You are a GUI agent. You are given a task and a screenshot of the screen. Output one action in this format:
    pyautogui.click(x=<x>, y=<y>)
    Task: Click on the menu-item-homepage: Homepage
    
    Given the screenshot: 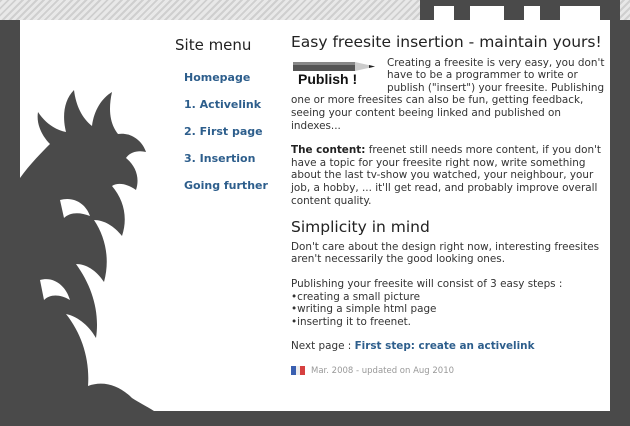 What is the action you would take?
    pyautogui.click(x=217, y=77)
    